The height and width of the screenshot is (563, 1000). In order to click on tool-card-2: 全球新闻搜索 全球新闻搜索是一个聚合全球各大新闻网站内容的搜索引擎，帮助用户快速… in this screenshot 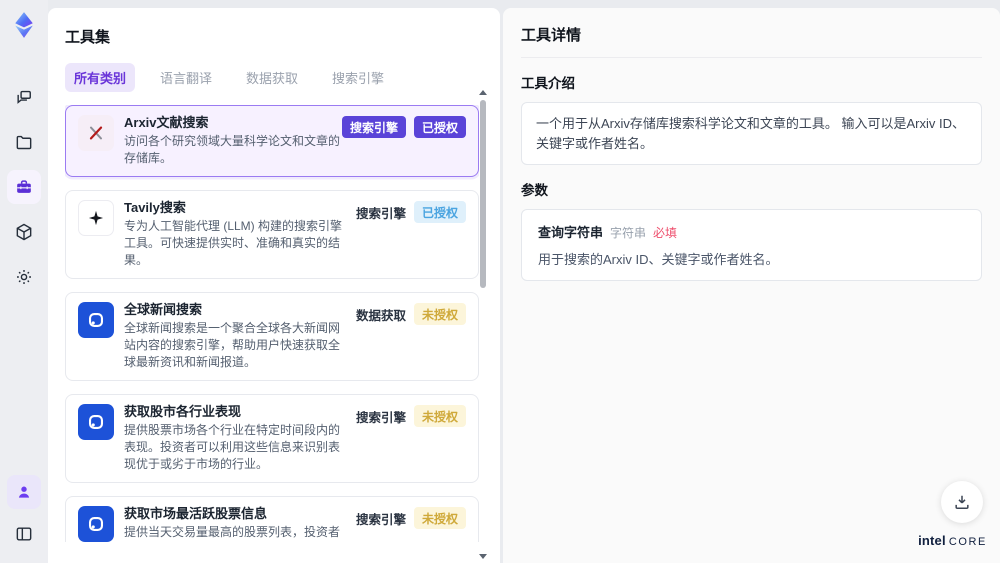, I will do `click(272, 336)`.